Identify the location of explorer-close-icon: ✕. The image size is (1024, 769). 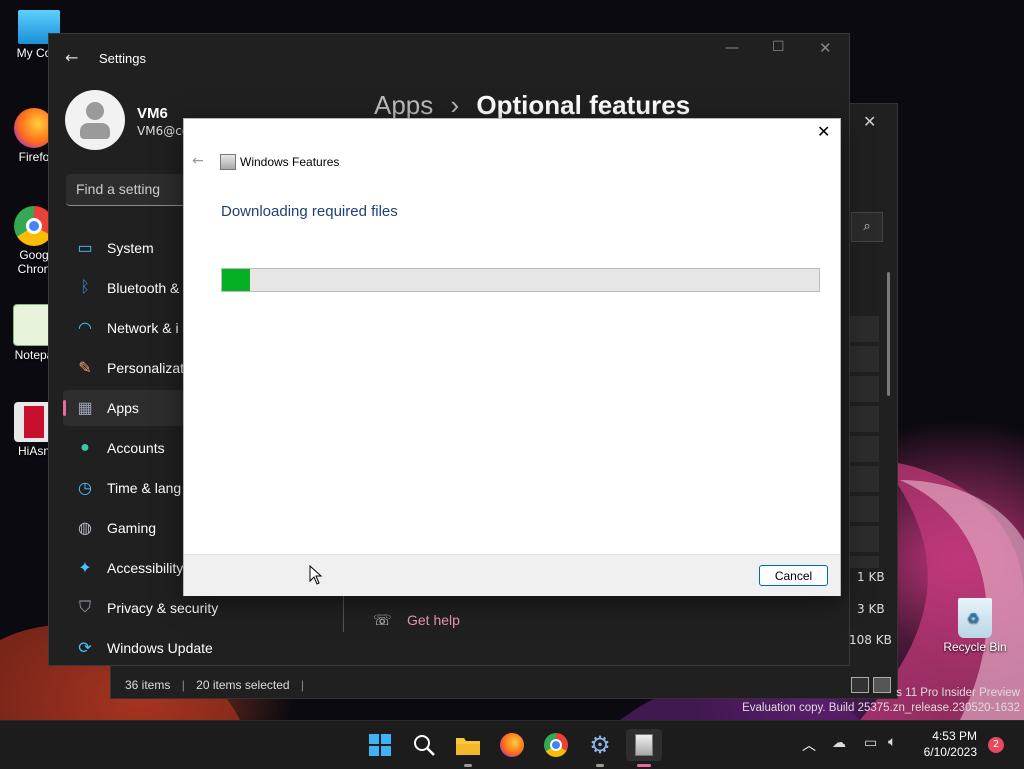
(869, 121).